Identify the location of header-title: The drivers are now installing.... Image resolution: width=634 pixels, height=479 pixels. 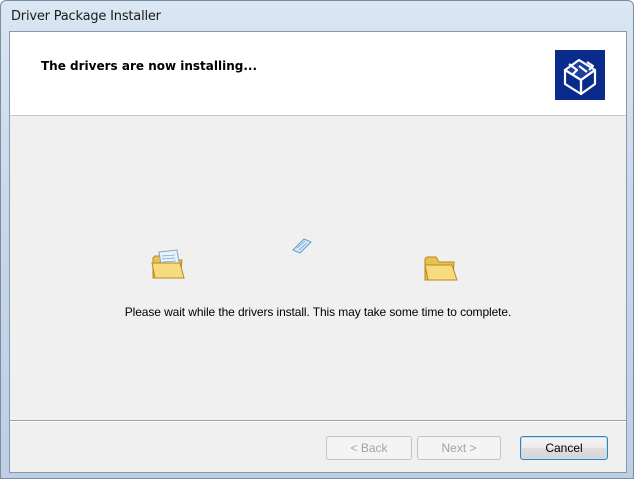
(149, 66).